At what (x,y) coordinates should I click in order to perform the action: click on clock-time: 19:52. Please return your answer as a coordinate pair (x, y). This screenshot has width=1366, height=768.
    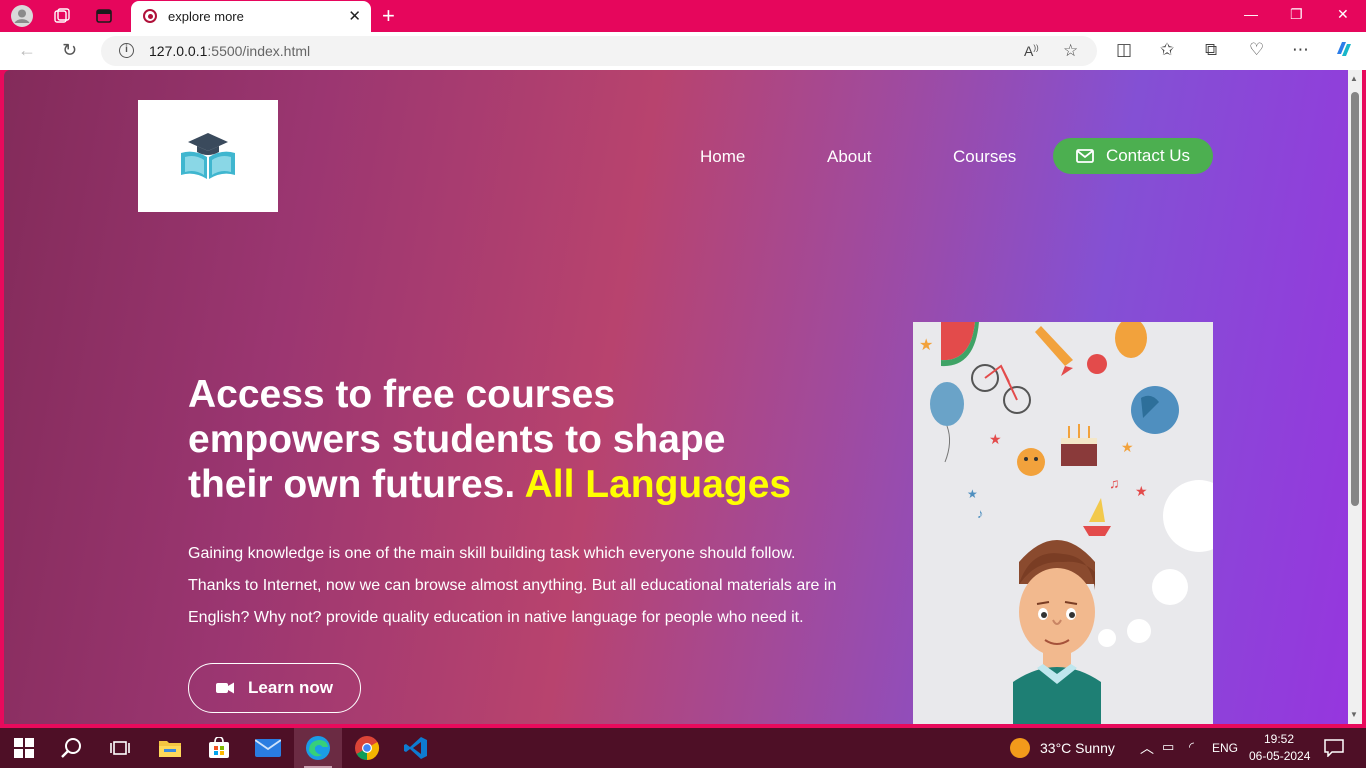
    Looking at the image, I should click on (1279, 739).